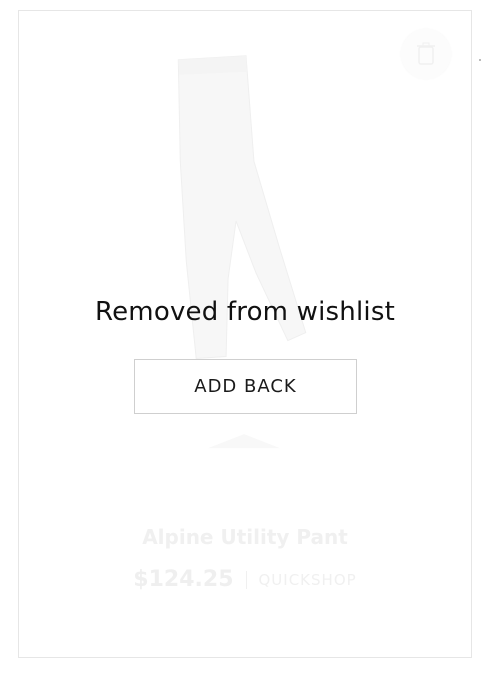  I want to click on trash-icon, so click(426, 53).